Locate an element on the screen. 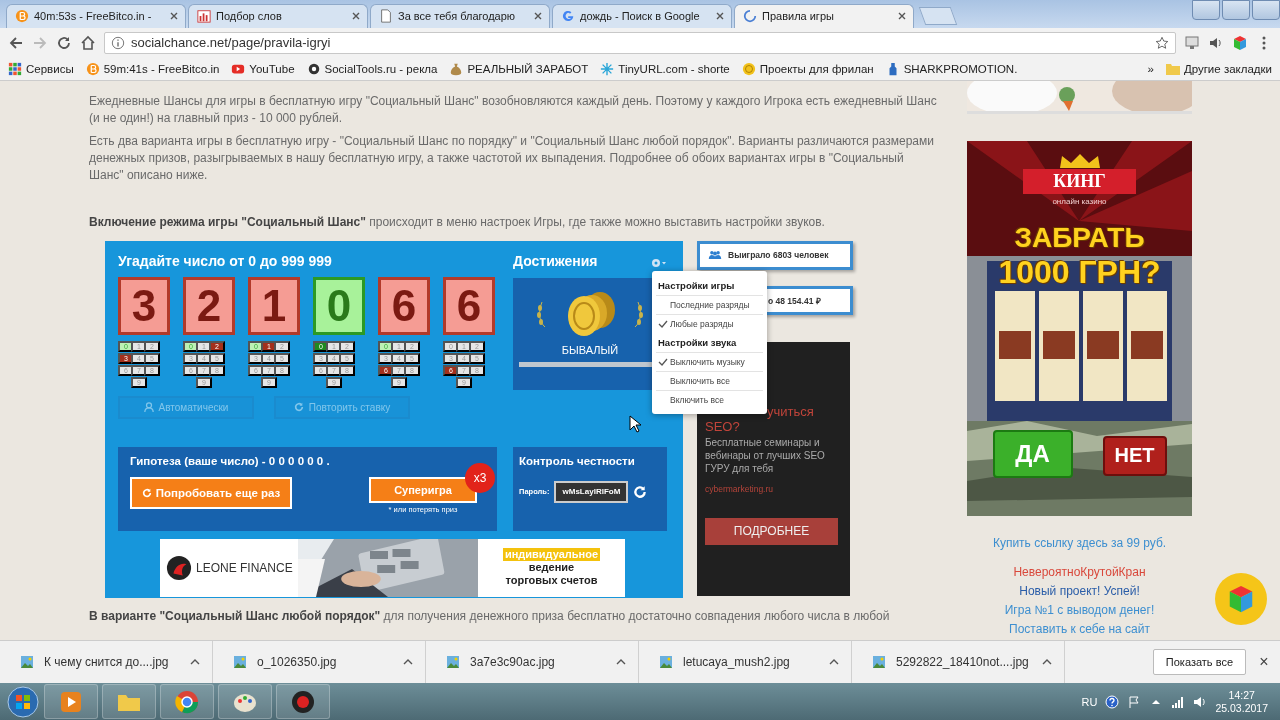 The height and width of the screenshot is (720, 1280). paragraph: В варианте "Социальный Шанс любой порядок" для получения денежного приза бесплатно достаточно совпадения любого числа в любой is located at coordinates (490, 616).